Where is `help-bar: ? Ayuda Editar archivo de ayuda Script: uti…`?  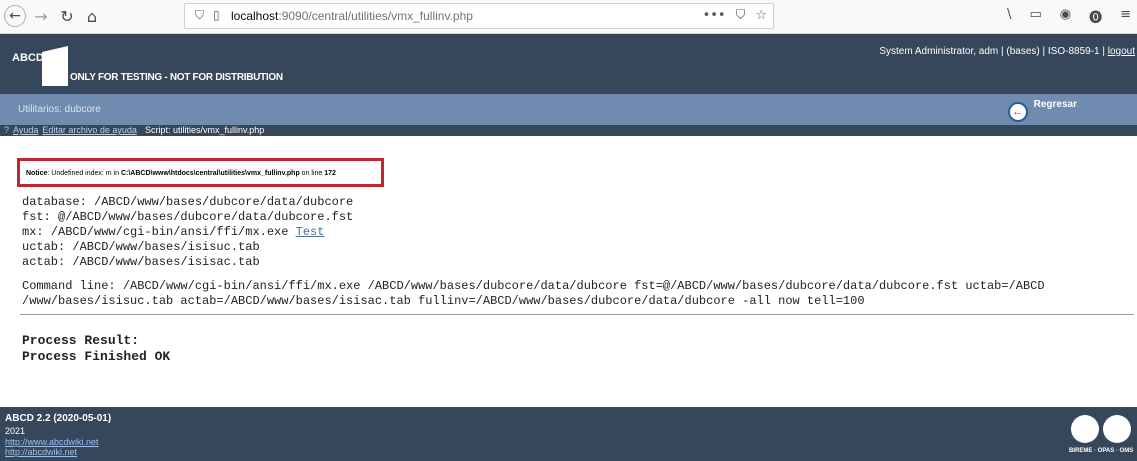 help-bar: ? Ayuda Editar archivo de ayuda Script: uti… is located at coordinates (568, 130).